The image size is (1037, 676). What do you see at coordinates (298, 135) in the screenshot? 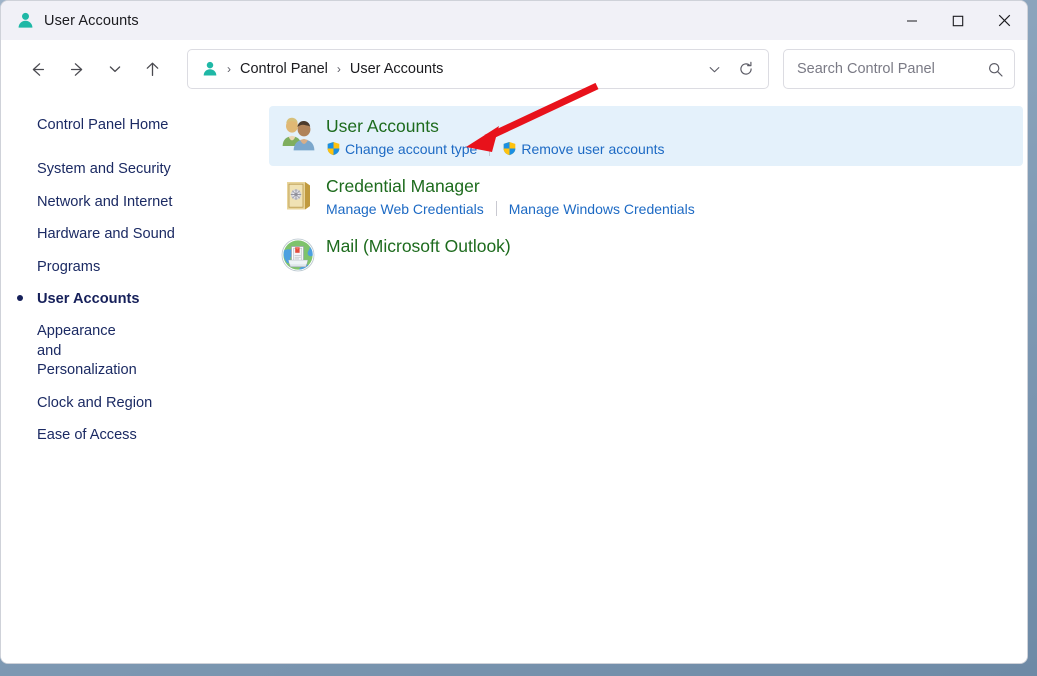
I see `user-accounts-icon` at bounding box center [298, 135].